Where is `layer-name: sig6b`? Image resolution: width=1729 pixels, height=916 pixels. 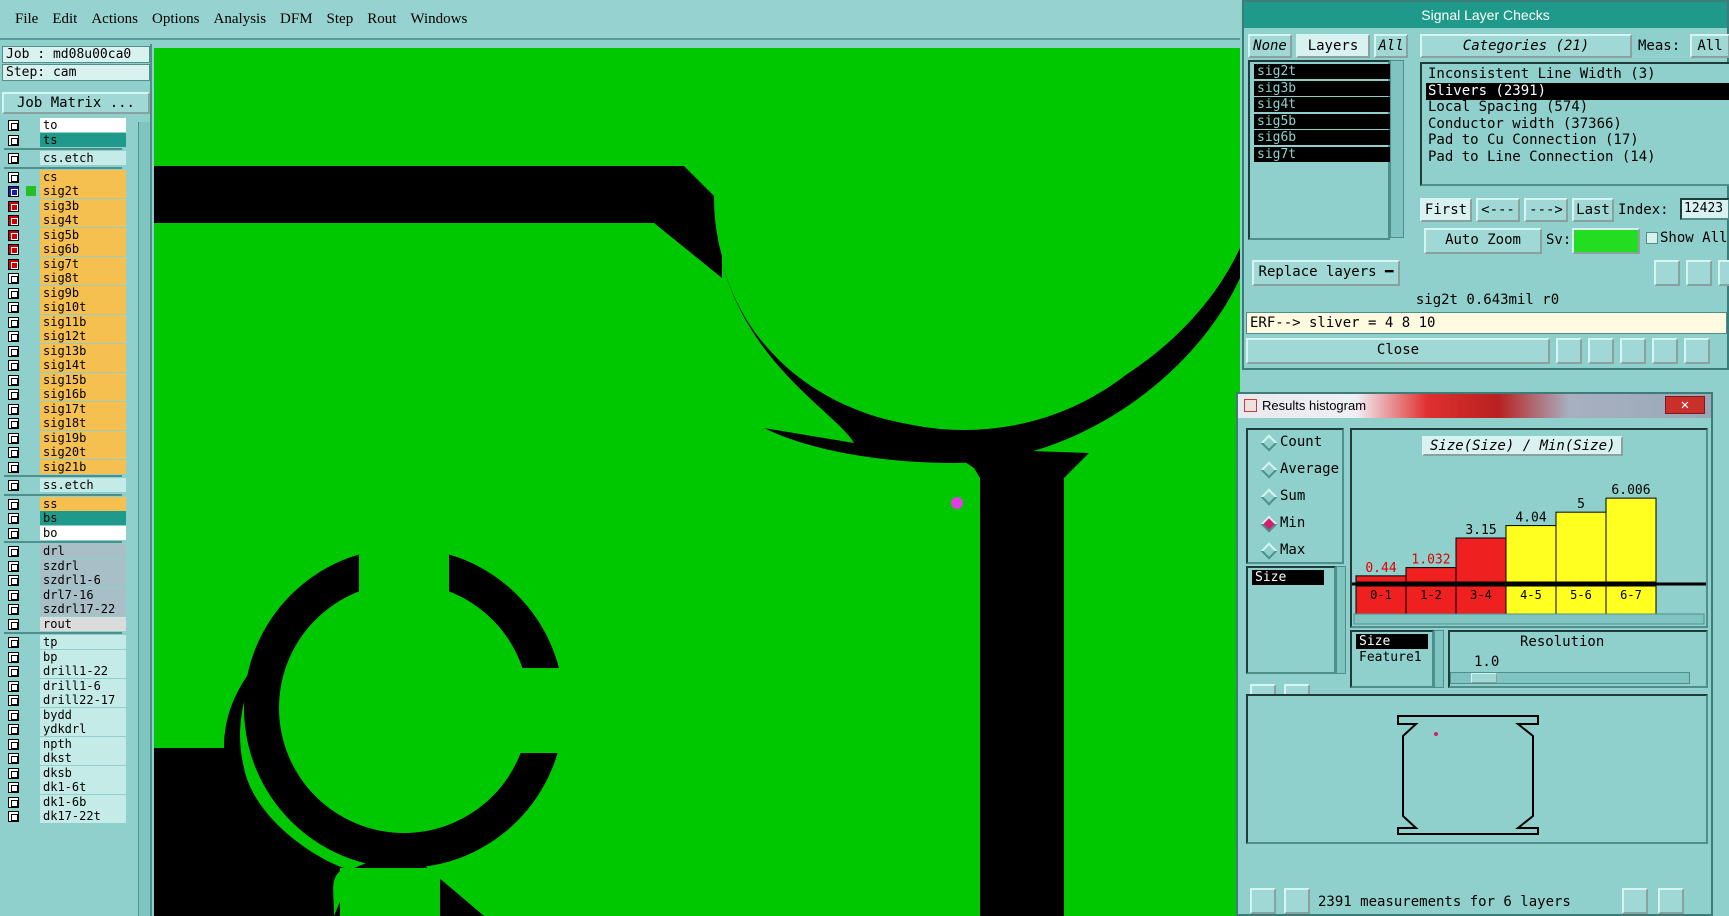
layer-name: sig6b is located at coordinates (83, 249).